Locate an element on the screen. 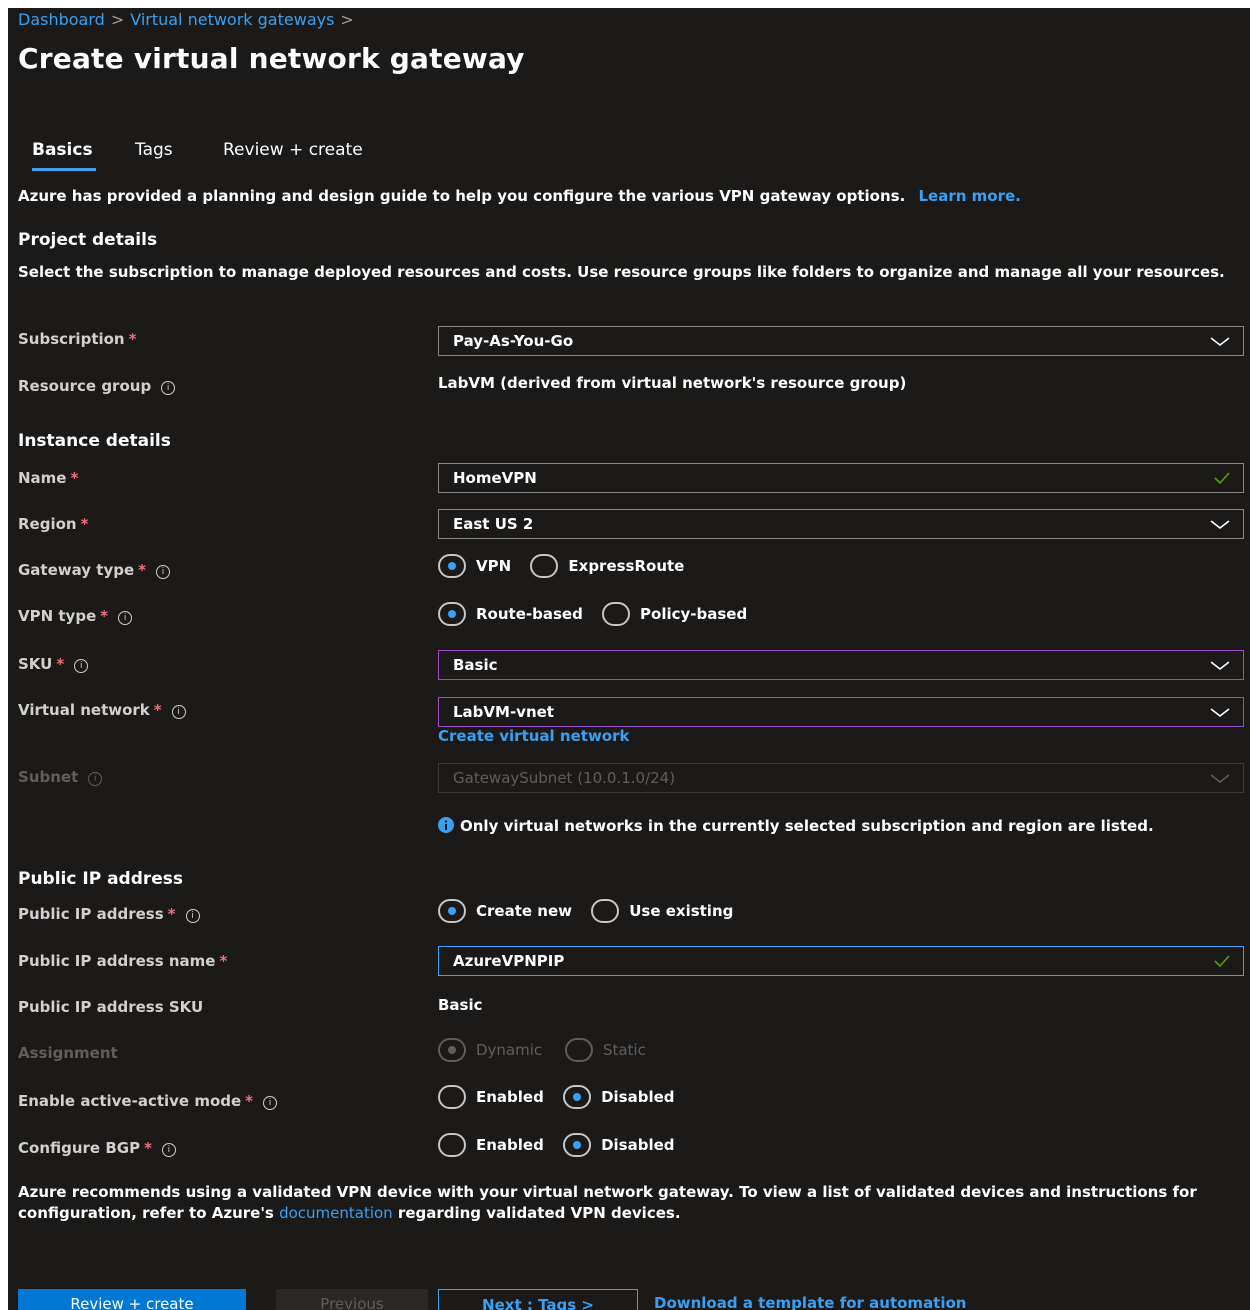  vpn-type-option-policy-based: Policy-based is located at coordinates (674, 614).